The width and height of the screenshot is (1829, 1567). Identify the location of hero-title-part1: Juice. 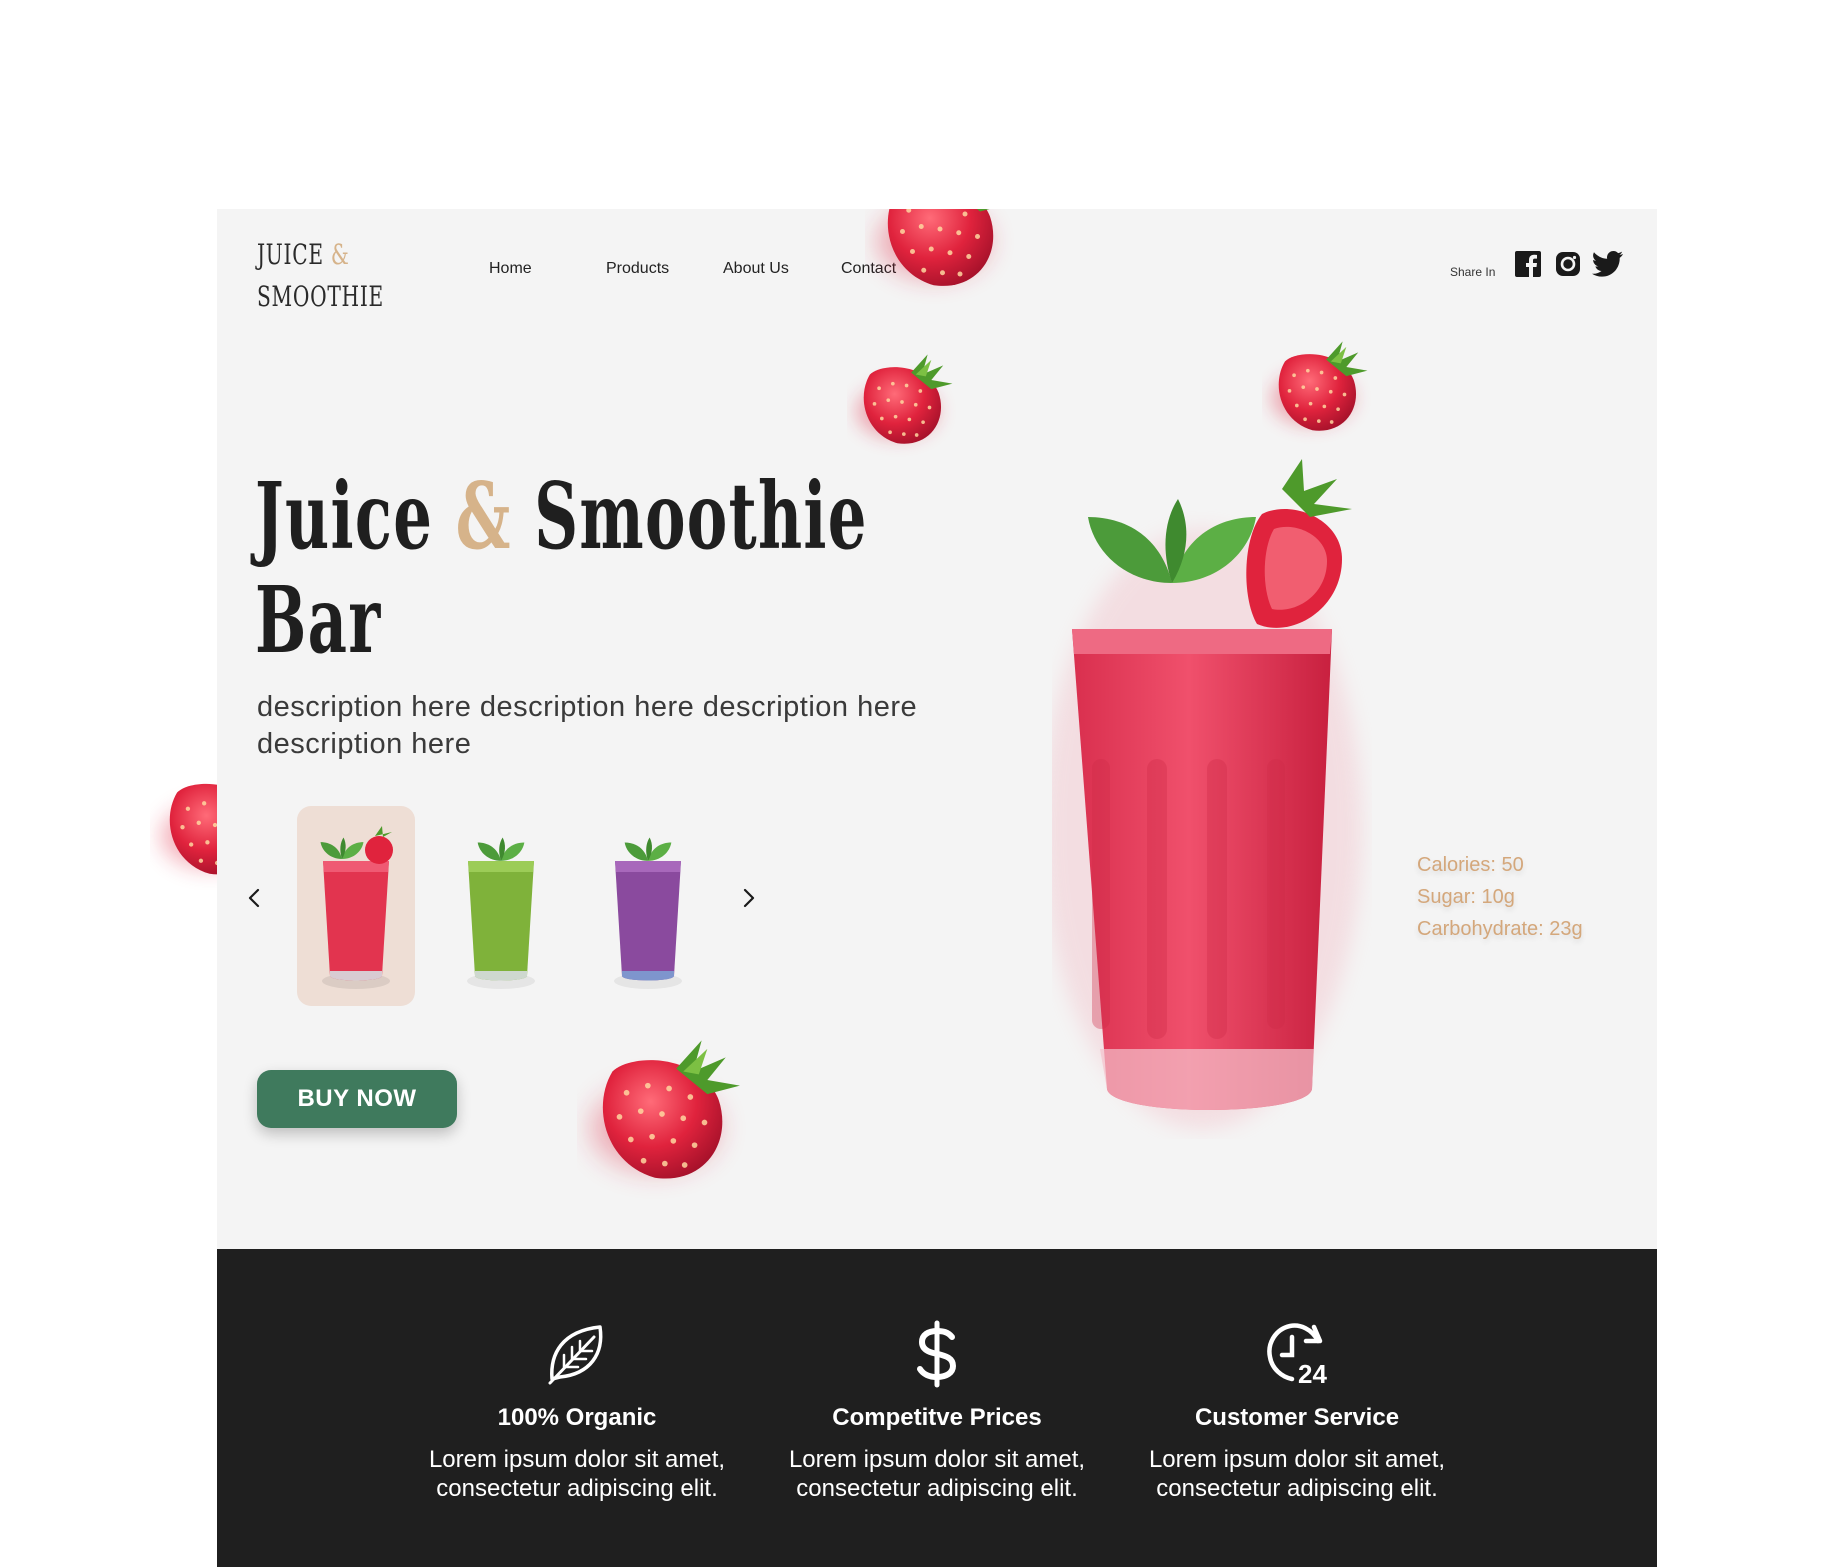
(355, 516).